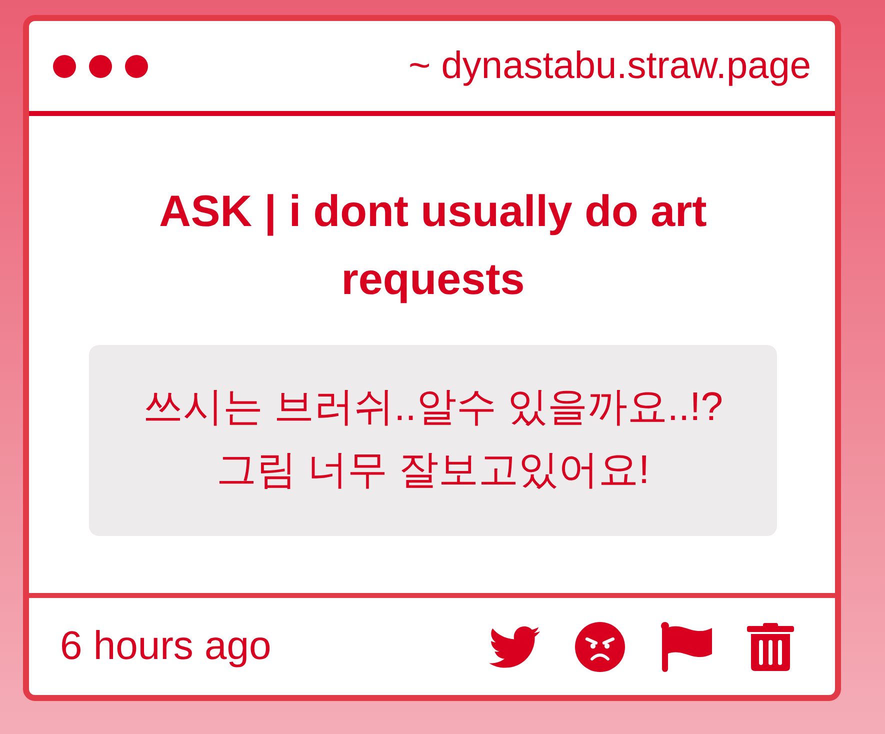 The width and height of the screenshot is (885, 734). I want to click on timestamp: 6 hours ago, so click(166, 646).